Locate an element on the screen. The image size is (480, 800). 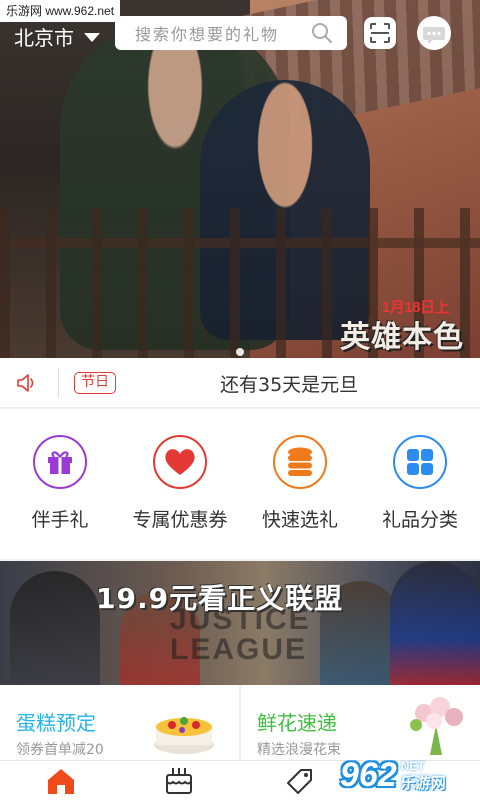
card-subtitle: 精选浪漫花束 is located at coordinates (299, 750).